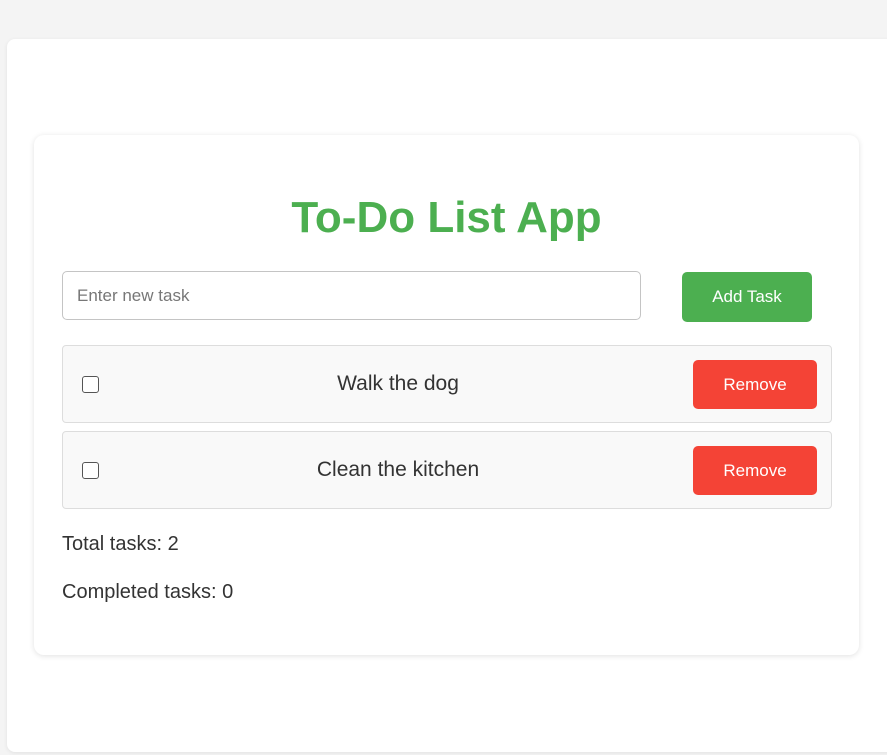 The image size is (887, 755). What do you see at coordinates (398, 469) in the screenshot?
I see `task-text: Clean the kitchen` at bounding box center [398, 469].